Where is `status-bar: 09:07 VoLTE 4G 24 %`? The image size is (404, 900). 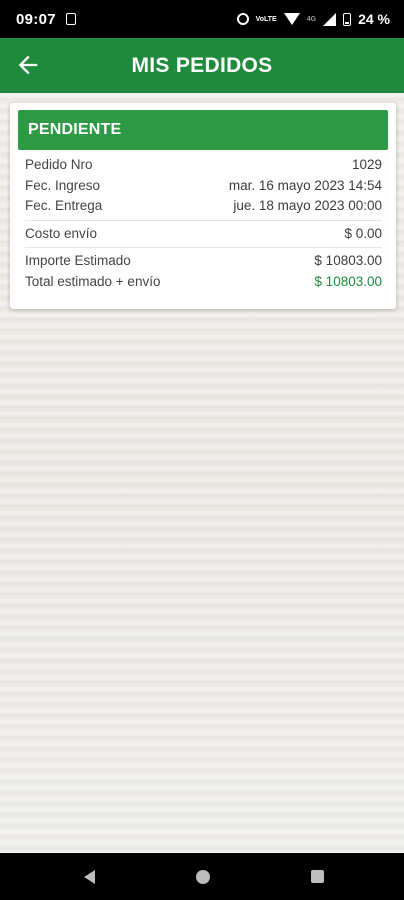
status-bar: 09:07 VoLTE 4G 24 % is located at coordinates (202, 19).